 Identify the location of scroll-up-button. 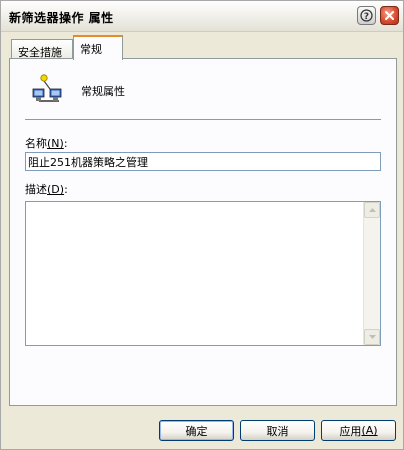
(372, 210).